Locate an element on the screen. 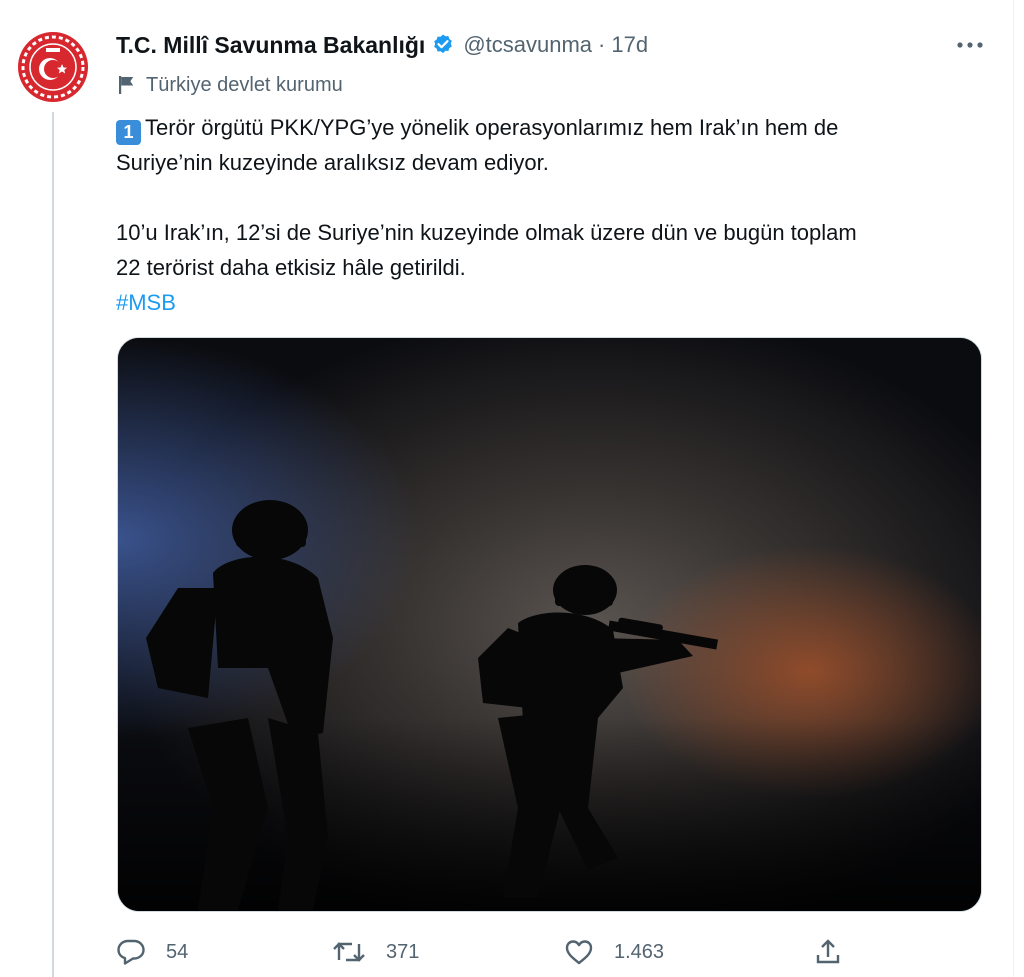 The image size is (1024, 977). heart-icon is located at coordinates (579, 952).